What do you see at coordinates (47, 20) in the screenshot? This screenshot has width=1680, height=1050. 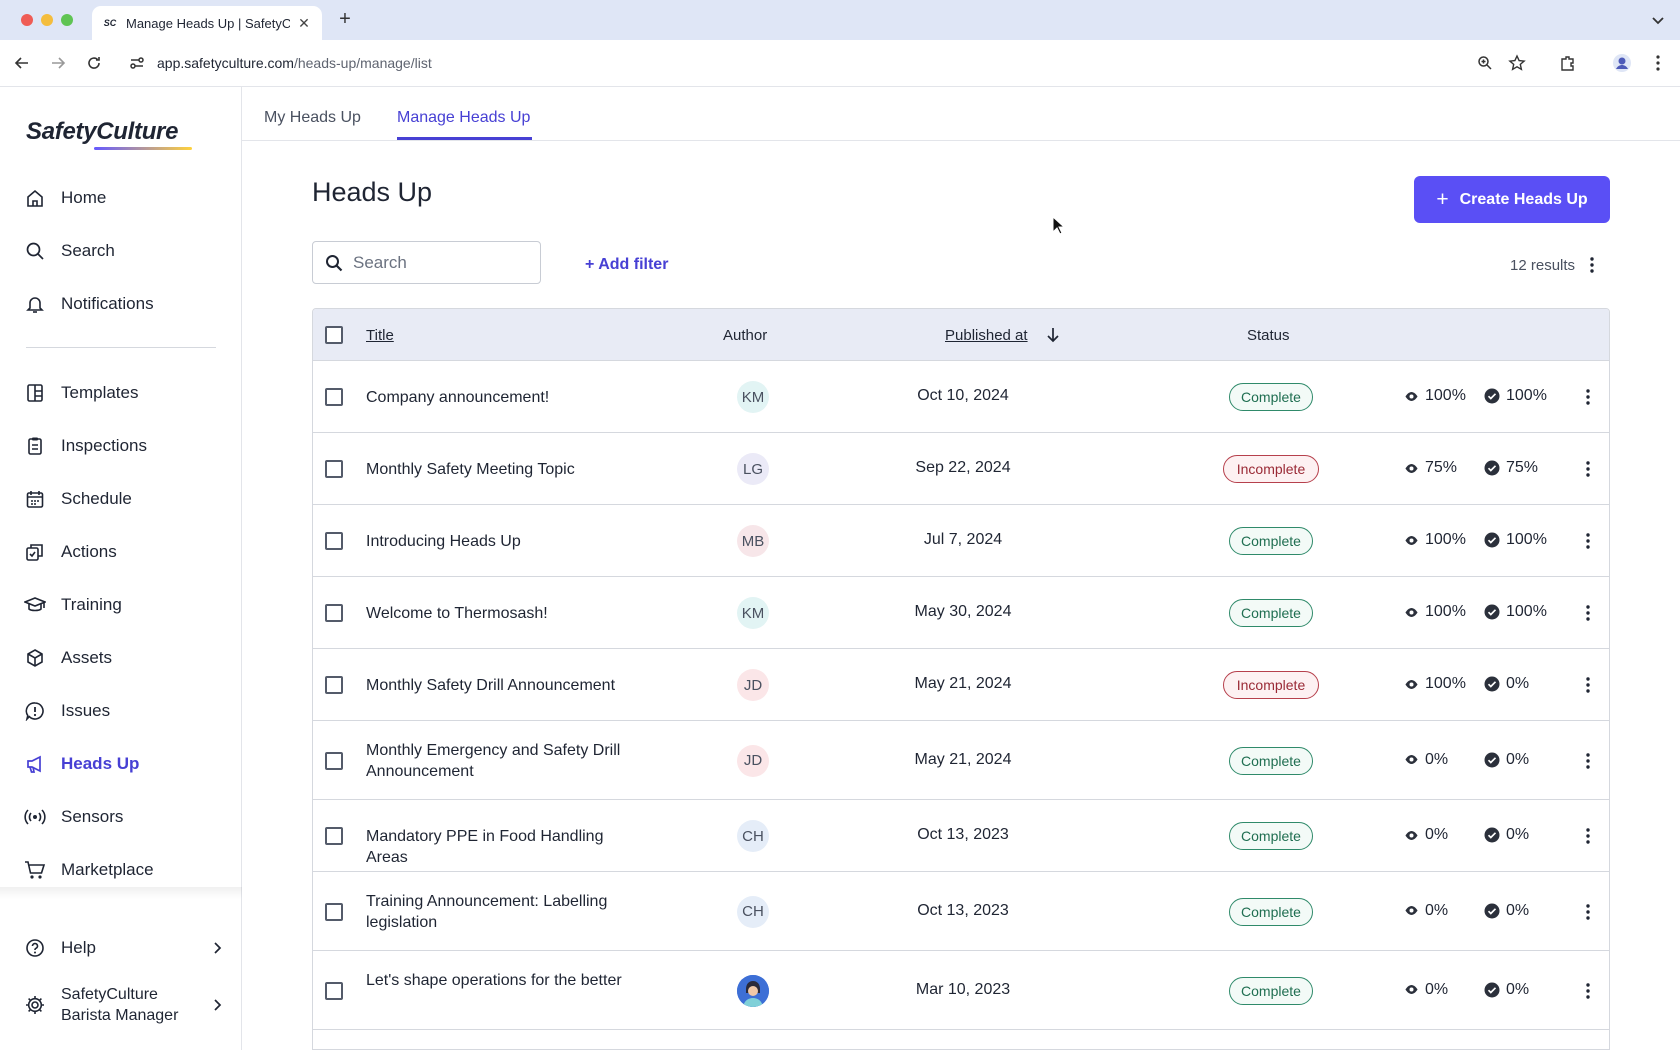 I see `window-minimize-button` at bounding box center [47, 20].